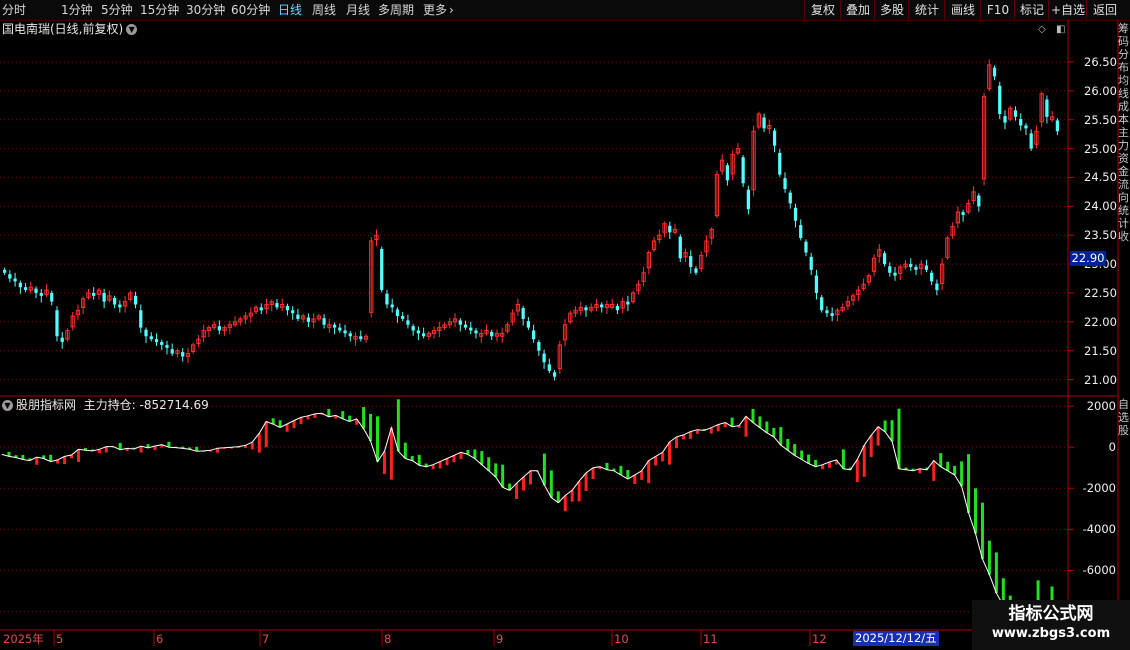 This screenshot has width=1130, height=650. Describe the element at coordinates (1099, 570) in the screenshot. I see `indicator-tick-label: -6000` at that location.